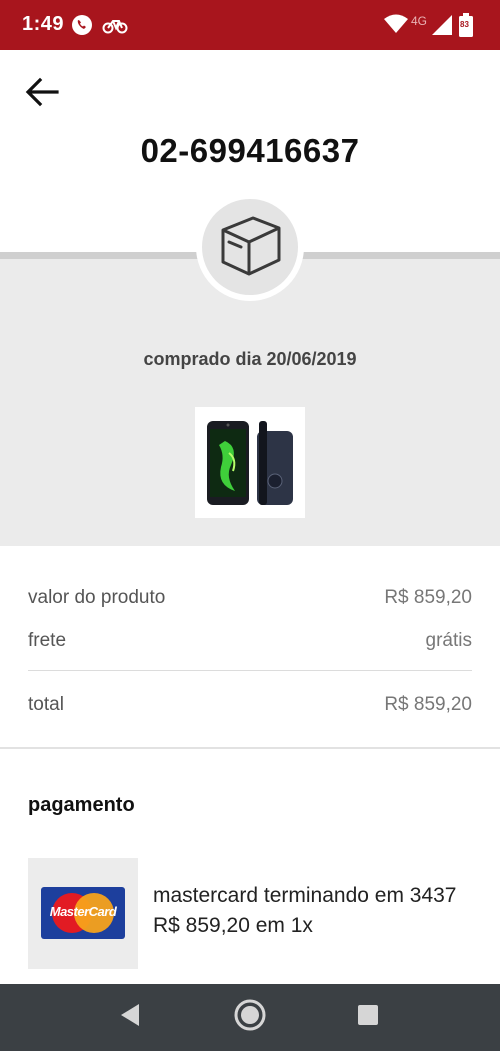 Image resolution: width=500 pixels, height=1051 pixels. What do you see at coordinates (396, 26) in the screenshot?
I see `wifi-icon` at bounding box center [396, 26].